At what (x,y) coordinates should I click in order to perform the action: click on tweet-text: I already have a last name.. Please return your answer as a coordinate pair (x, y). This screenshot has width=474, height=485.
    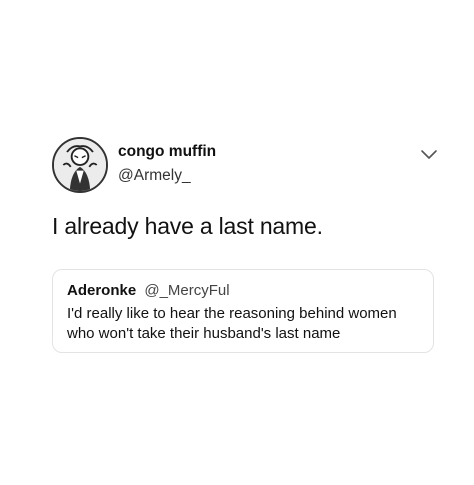
    Looking at the image, I should click on (187, 226).